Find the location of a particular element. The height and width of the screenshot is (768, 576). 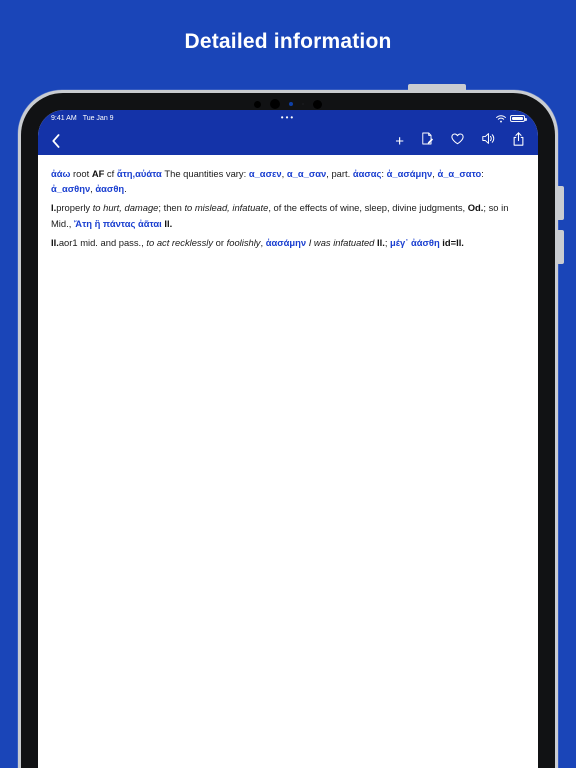

entry-form-1: α_ασεν is located at coordinates (265, 173).